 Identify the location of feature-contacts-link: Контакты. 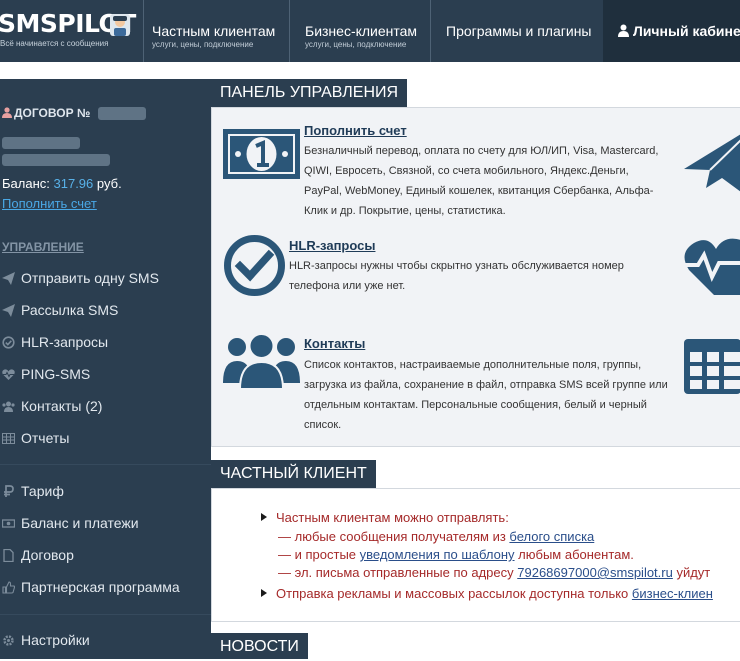
(334, 343).